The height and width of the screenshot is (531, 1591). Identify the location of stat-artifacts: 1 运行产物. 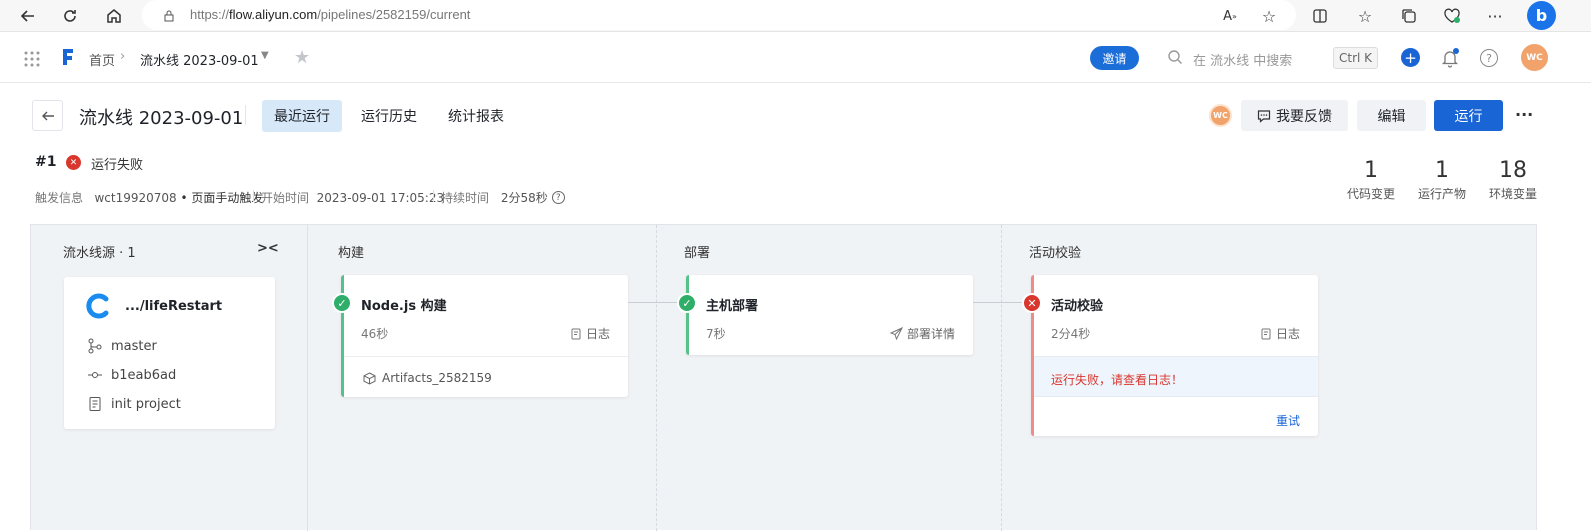
(1442, 180).